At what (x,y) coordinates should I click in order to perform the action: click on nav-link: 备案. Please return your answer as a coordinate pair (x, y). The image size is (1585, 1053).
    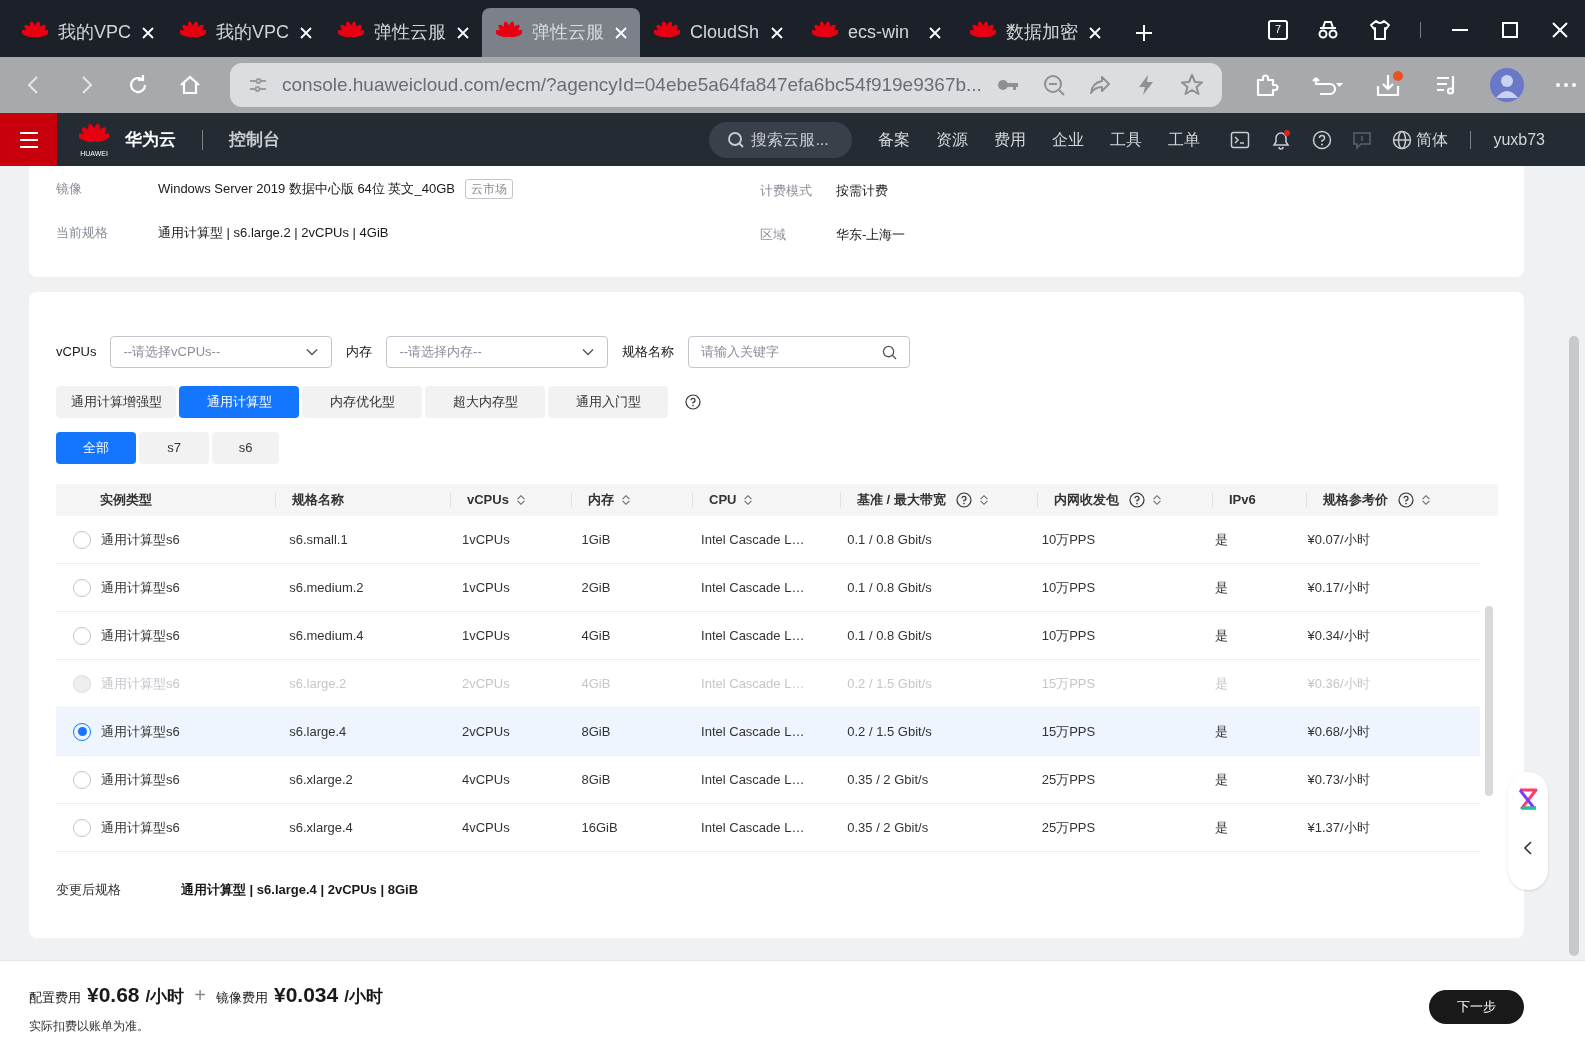
    Looking at the image, I should click on (894, 139).